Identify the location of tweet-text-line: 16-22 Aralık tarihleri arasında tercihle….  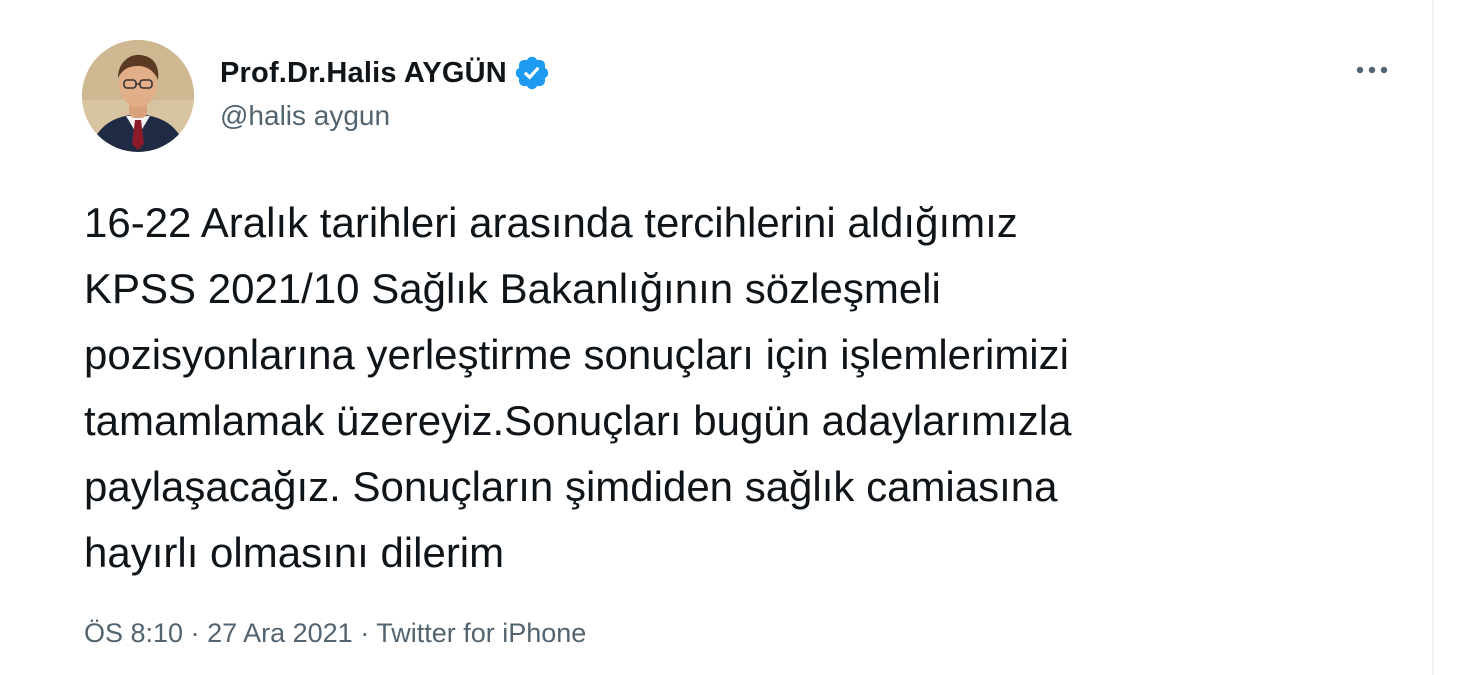
(551, 222).